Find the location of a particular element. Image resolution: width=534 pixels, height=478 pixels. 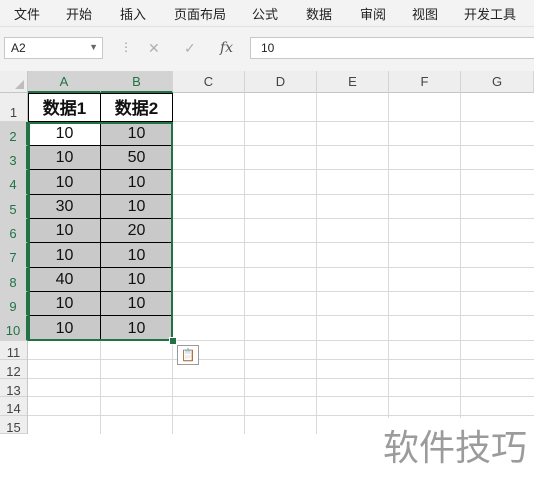

column-header-b: B is located at coordinates (137, 82).